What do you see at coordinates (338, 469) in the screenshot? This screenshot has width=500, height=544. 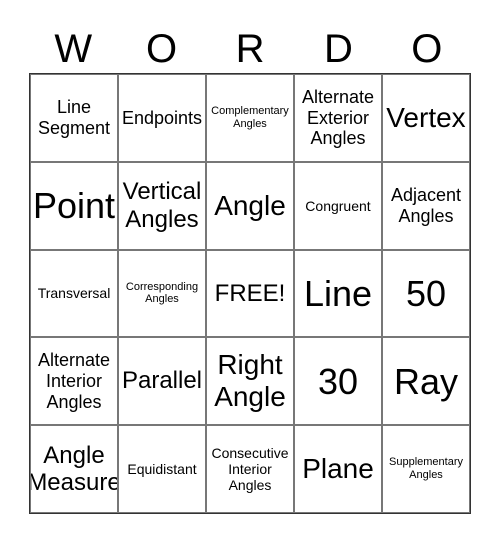 I see `bingo-cell: Plane` at bounding box center [338, 469].